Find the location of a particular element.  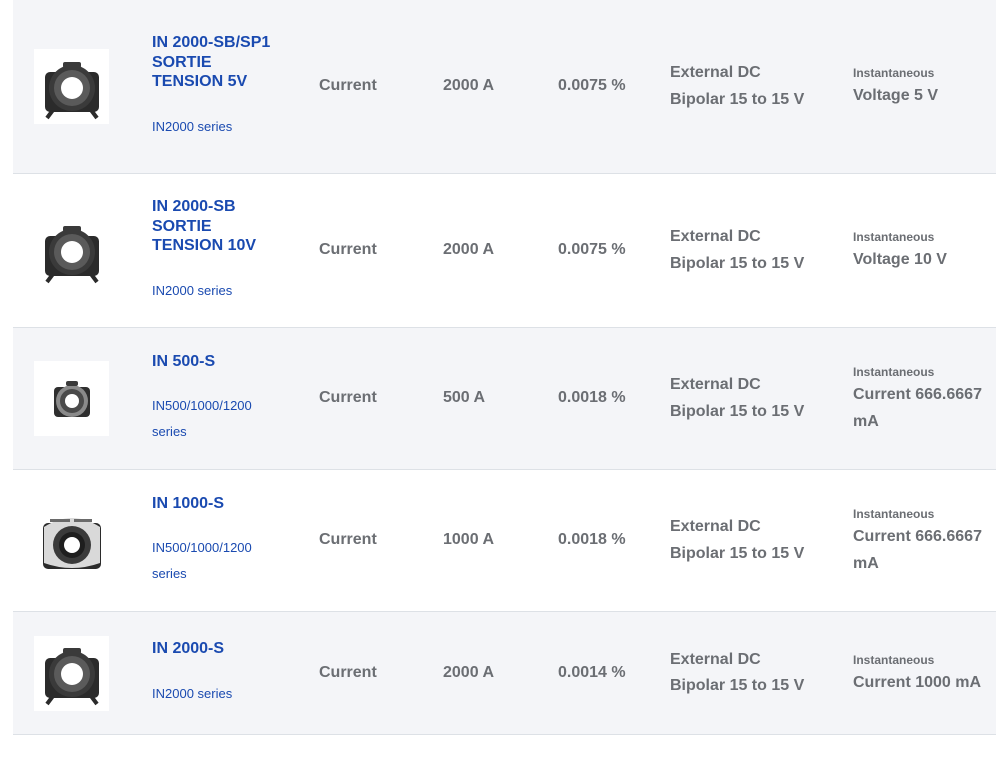

sensor-ring-small-icon is located at coordinates (71, 398).